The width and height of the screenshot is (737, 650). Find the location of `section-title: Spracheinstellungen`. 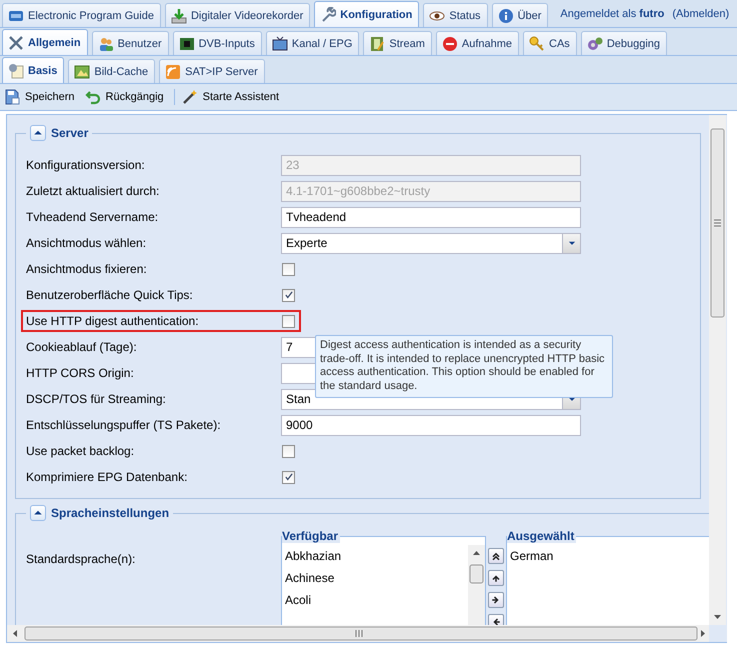

section-title: Spracheinstellungen is located at coordinates (110, 513).